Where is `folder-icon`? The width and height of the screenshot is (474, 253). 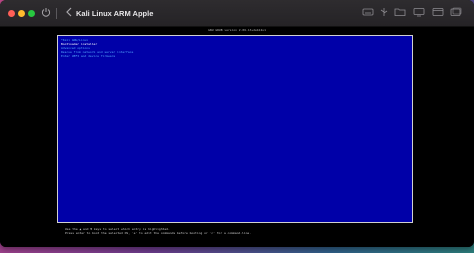
folder-icon is located at coordinates (400, 13).